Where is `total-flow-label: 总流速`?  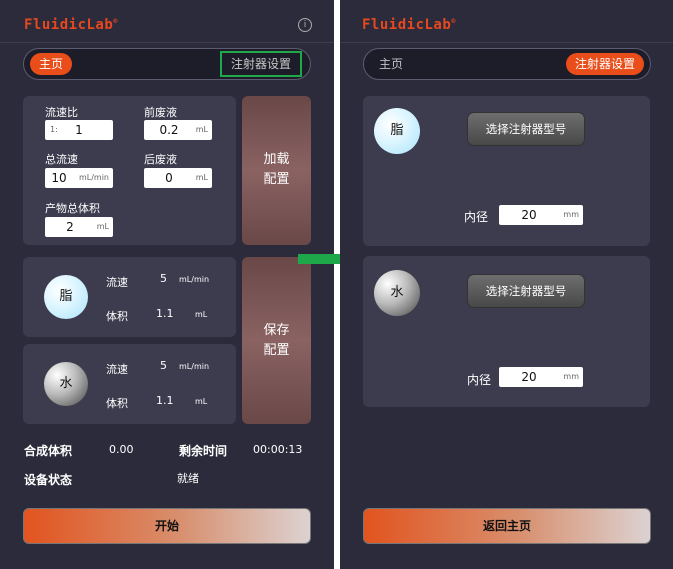
total-flow-label: 总流速 is located at coordinates (61, 159).